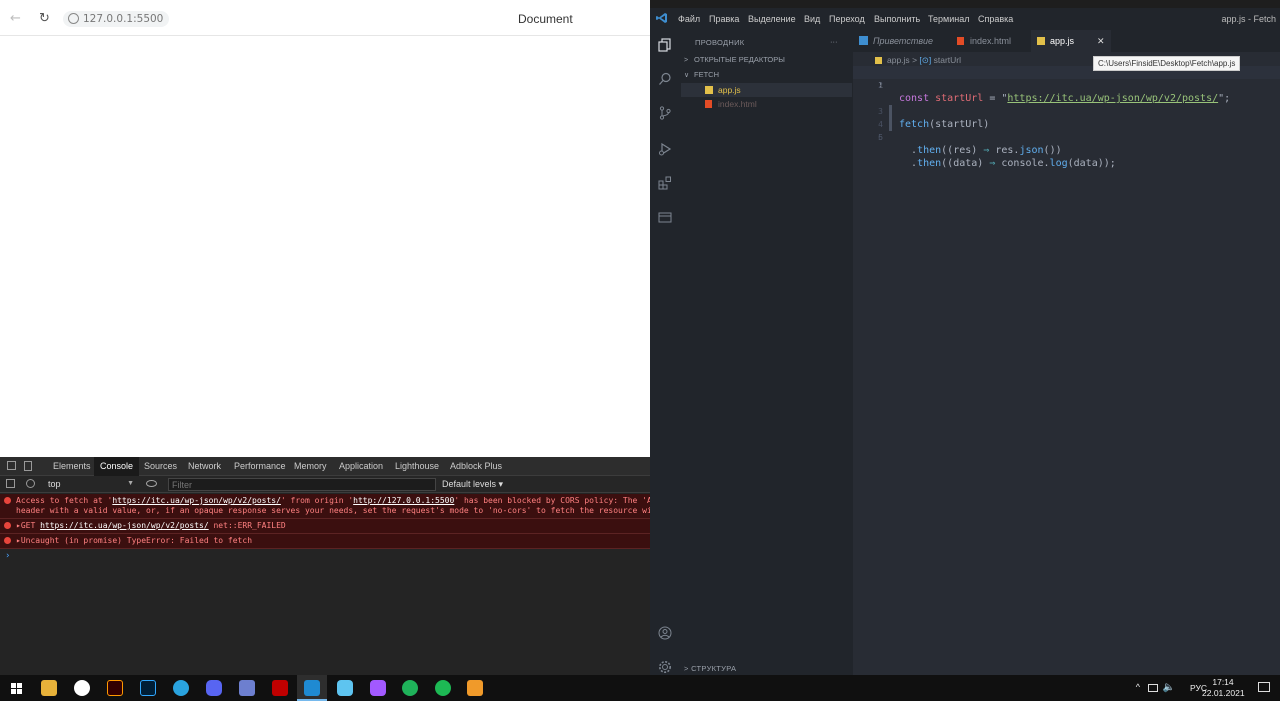  Describe the element at coordinates (204, 466) in the screenshot. I see `devtools-tab-network: Network` at that location.